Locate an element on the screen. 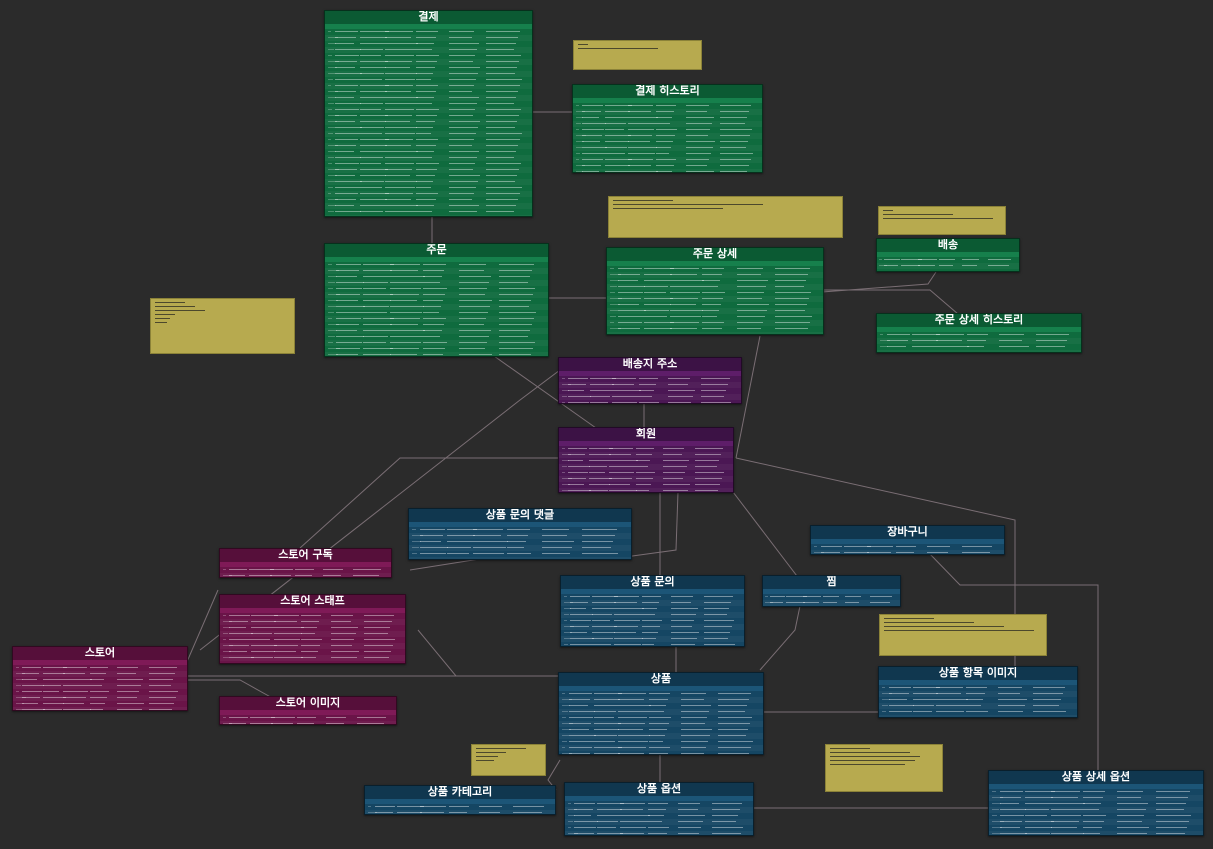  table-store-staff: 스토어 스태프 is located at coordinates (312, 629).